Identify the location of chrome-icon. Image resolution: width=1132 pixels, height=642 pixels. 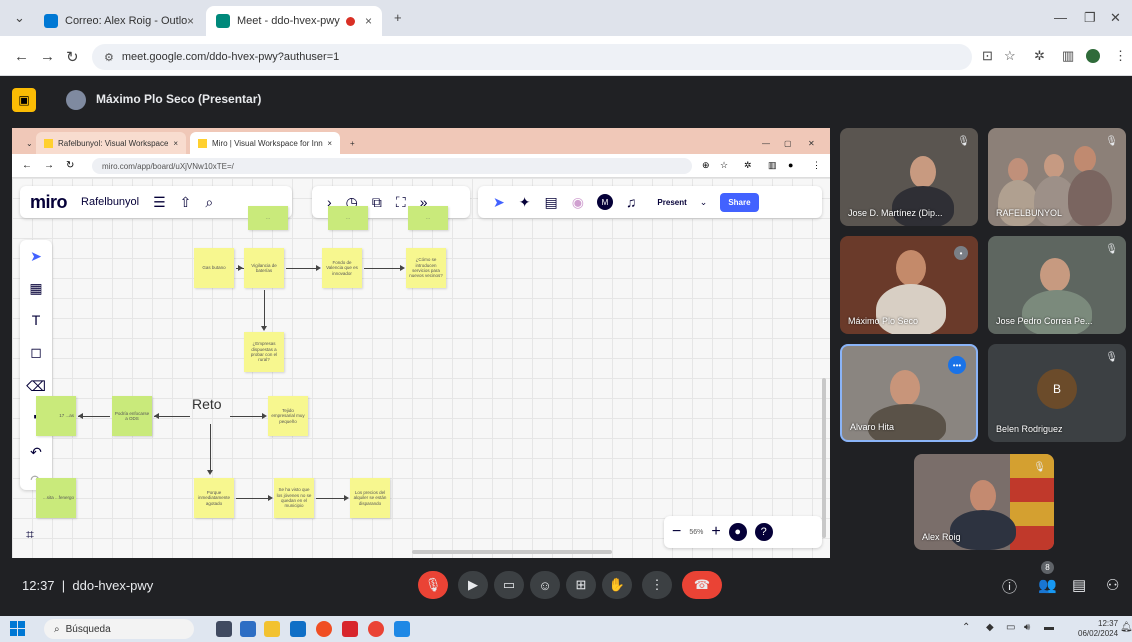
(324, 629).